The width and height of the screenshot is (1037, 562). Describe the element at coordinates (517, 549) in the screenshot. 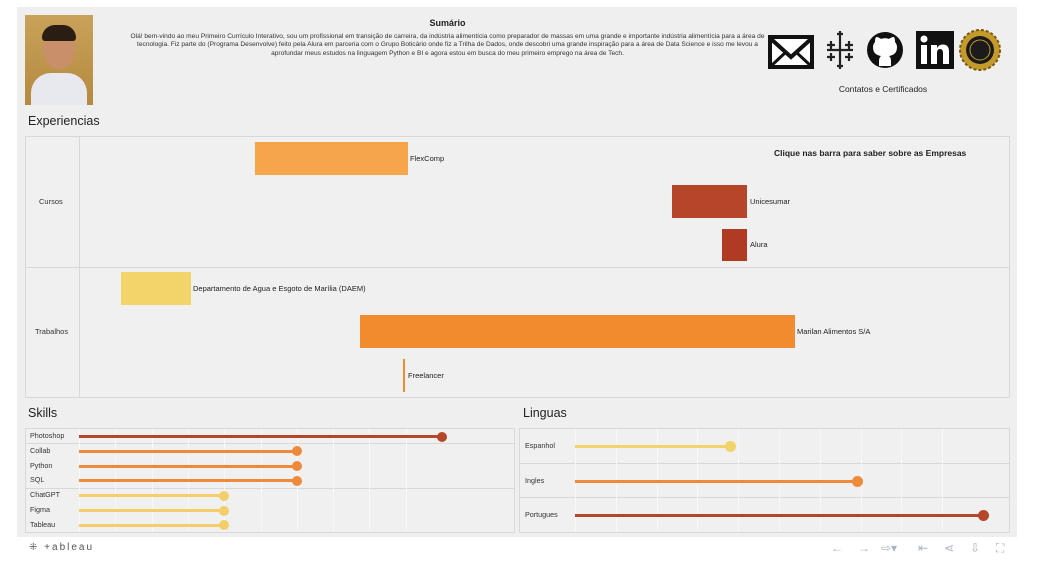

I see `tableau-toolbar: ⁜ +ableau ← → ⇨▾ ⇤ ⋖ ⇩ ⛶` at that location.